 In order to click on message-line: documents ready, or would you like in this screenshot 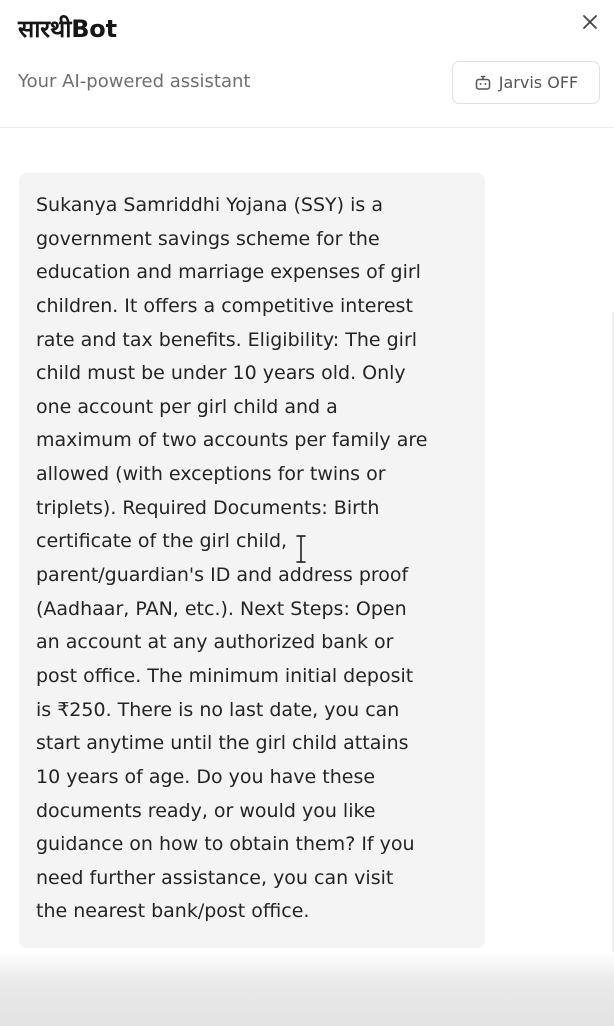, I will do `click(206, 810)`.